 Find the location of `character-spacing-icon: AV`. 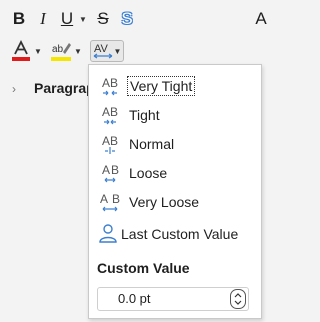

character-spacing-icon: AV is located at coordinates (102, 51).